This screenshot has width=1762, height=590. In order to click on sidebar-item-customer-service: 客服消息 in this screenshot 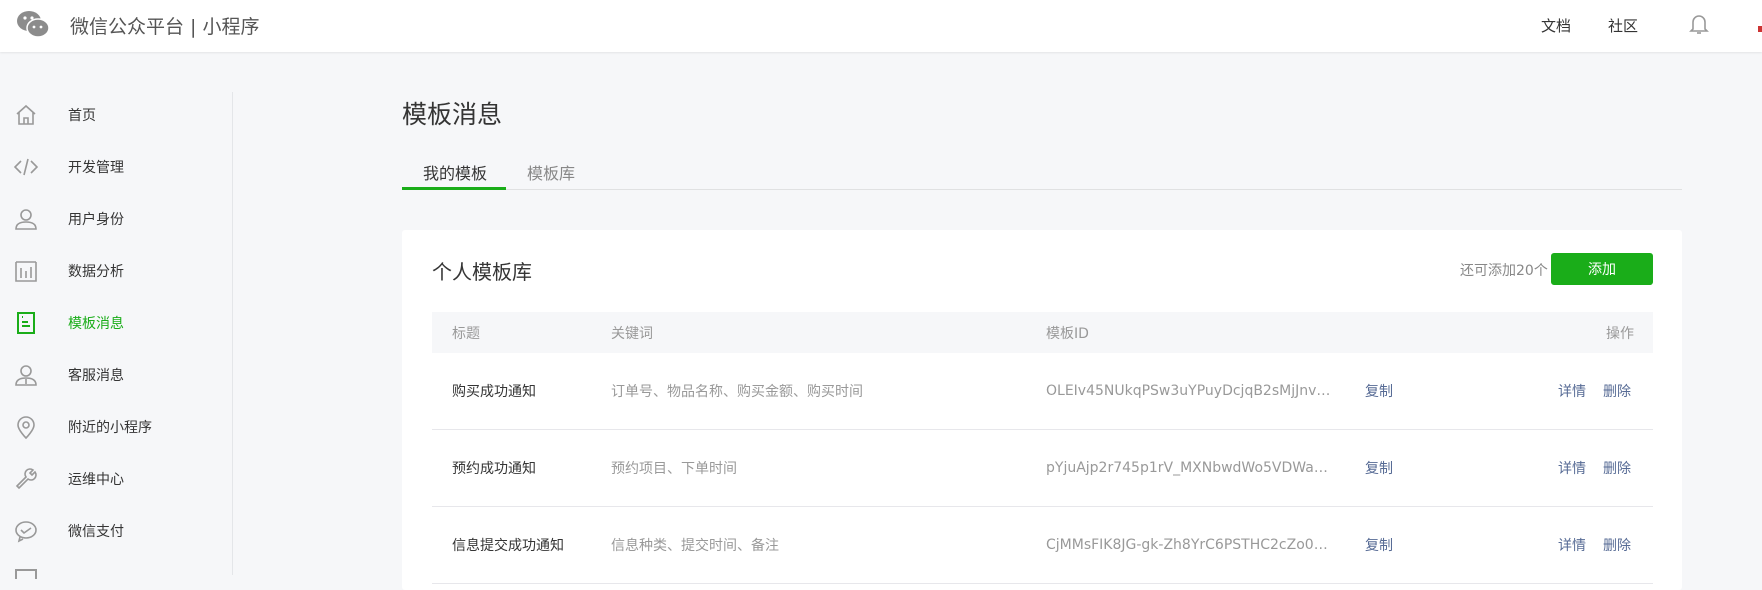, I will do `click(116, 375)`.